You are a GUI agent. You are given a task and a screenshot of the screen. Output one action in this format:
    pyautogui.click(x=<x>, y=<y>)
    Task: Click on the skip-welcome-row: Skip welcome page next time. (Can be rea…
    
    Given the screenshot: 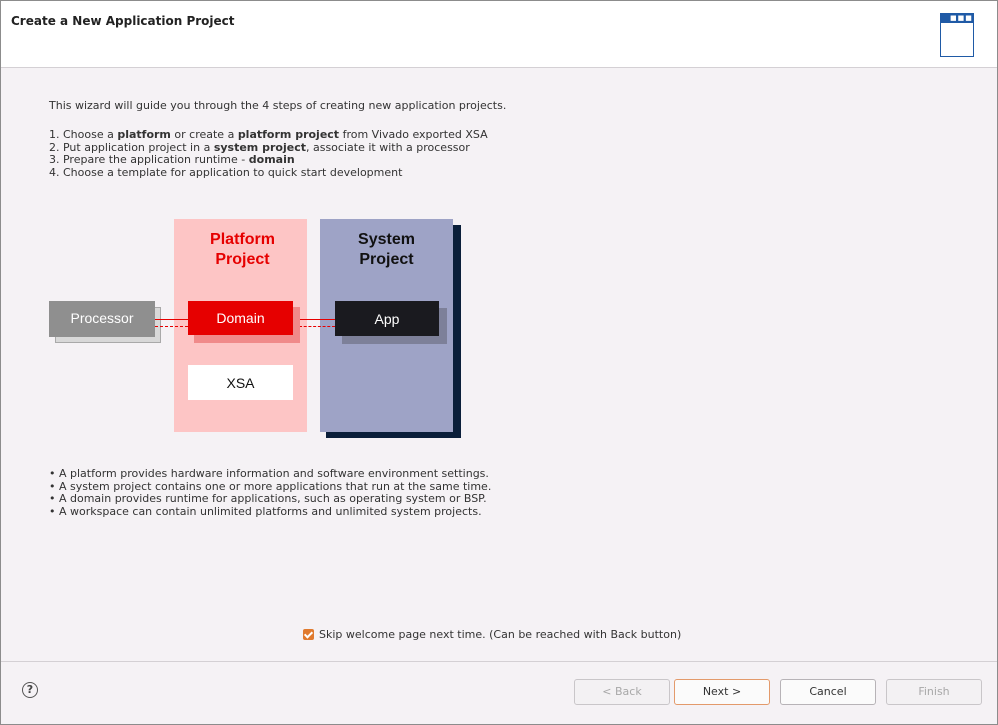 What is the action you would take?
    pyautogui.click(x=492, y=634)
    